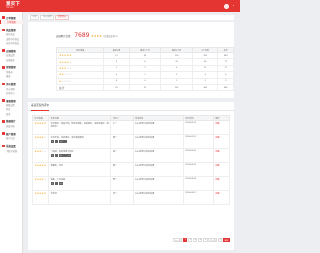  I want to click on count-cell: 47, so click(145, 87).